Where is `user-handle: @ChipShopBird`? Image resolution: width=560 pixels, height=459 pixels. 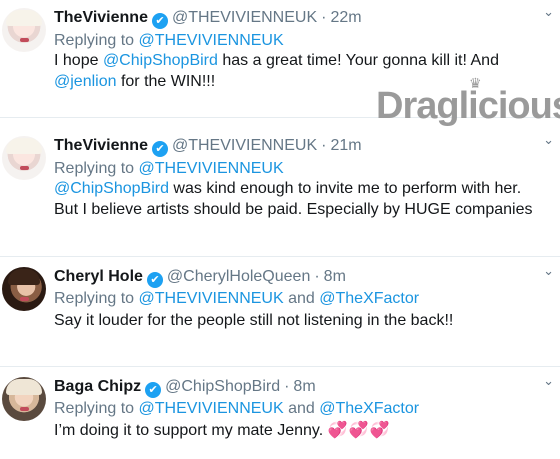
user-handle: @ChipShopBird is located at coordinates (222, 386).